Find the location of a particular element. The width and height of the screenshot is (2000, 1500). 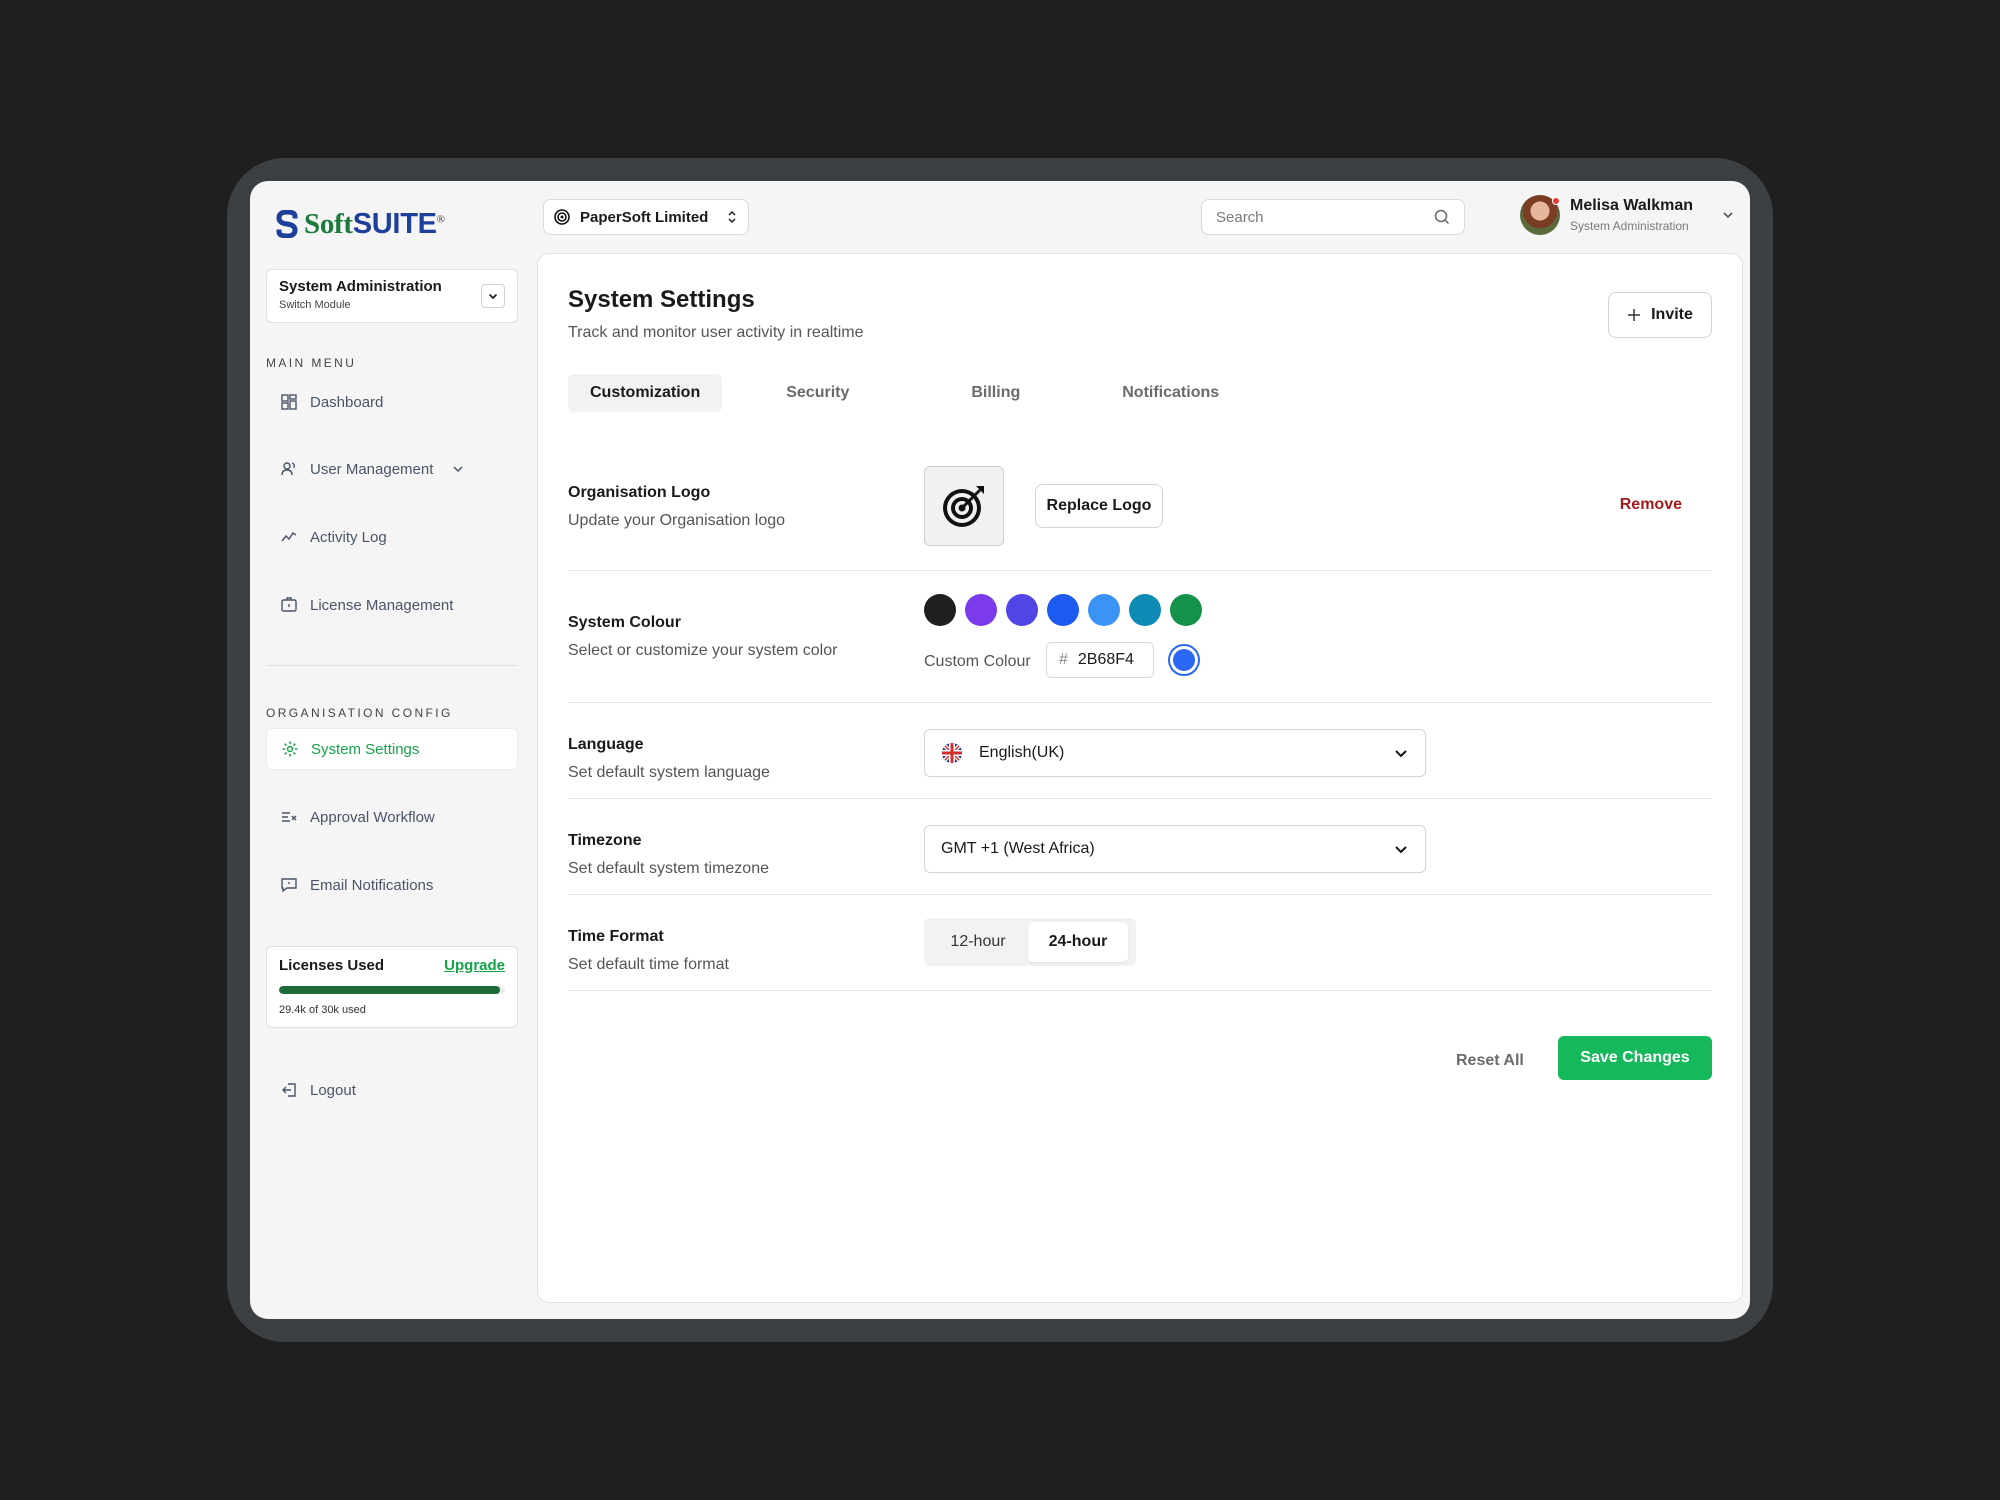

timezone-value: GMT +1 (West Africa) is located at coordinates (1018, 848).